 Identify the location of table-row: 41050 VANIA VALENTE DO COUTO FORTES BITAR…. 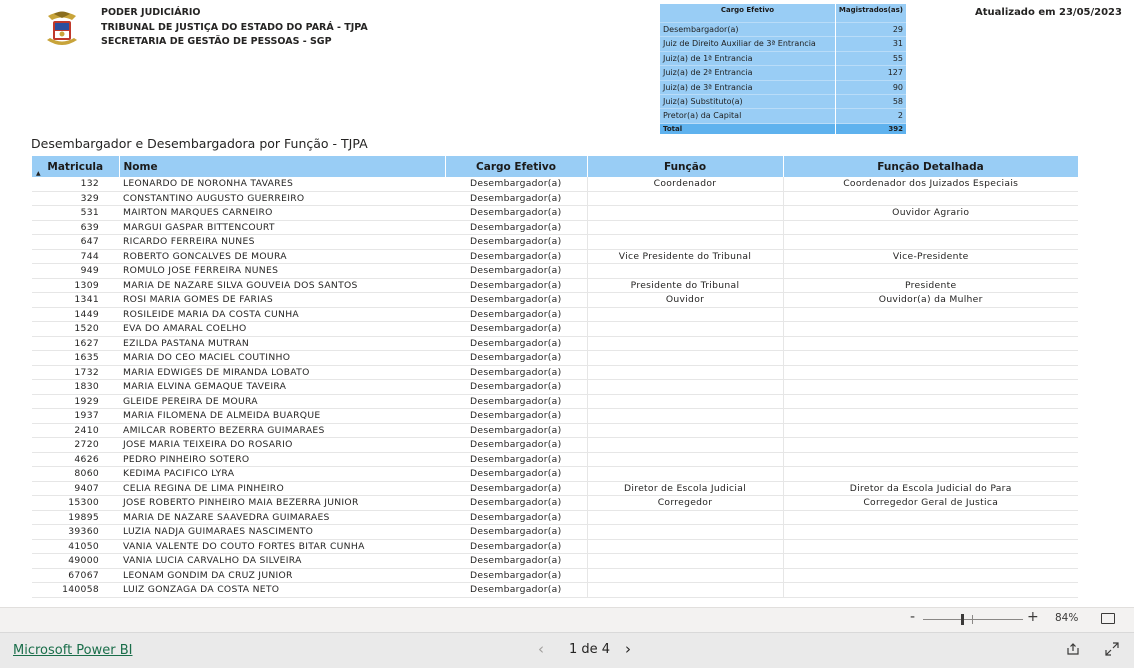
(555, 546).